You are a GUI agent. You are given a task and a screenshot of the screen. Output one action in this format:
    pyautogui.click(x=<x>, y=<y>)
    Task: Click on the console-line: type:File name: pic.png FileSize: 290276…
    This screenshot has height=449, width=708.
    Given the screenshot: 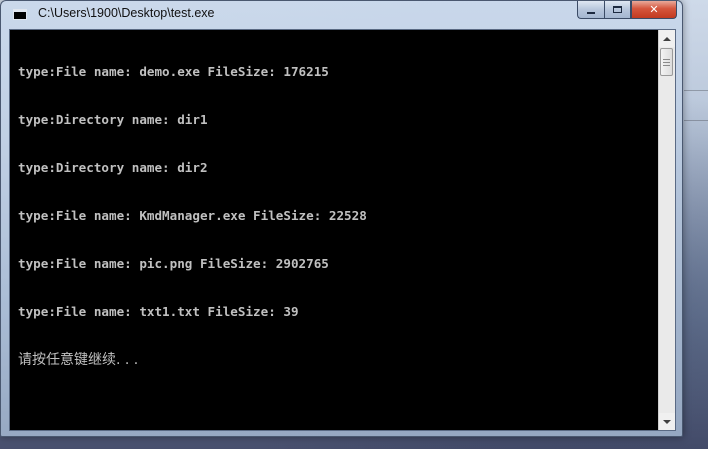 What is the action you would take?
    pyautogui.click(x=173, y=263)
    